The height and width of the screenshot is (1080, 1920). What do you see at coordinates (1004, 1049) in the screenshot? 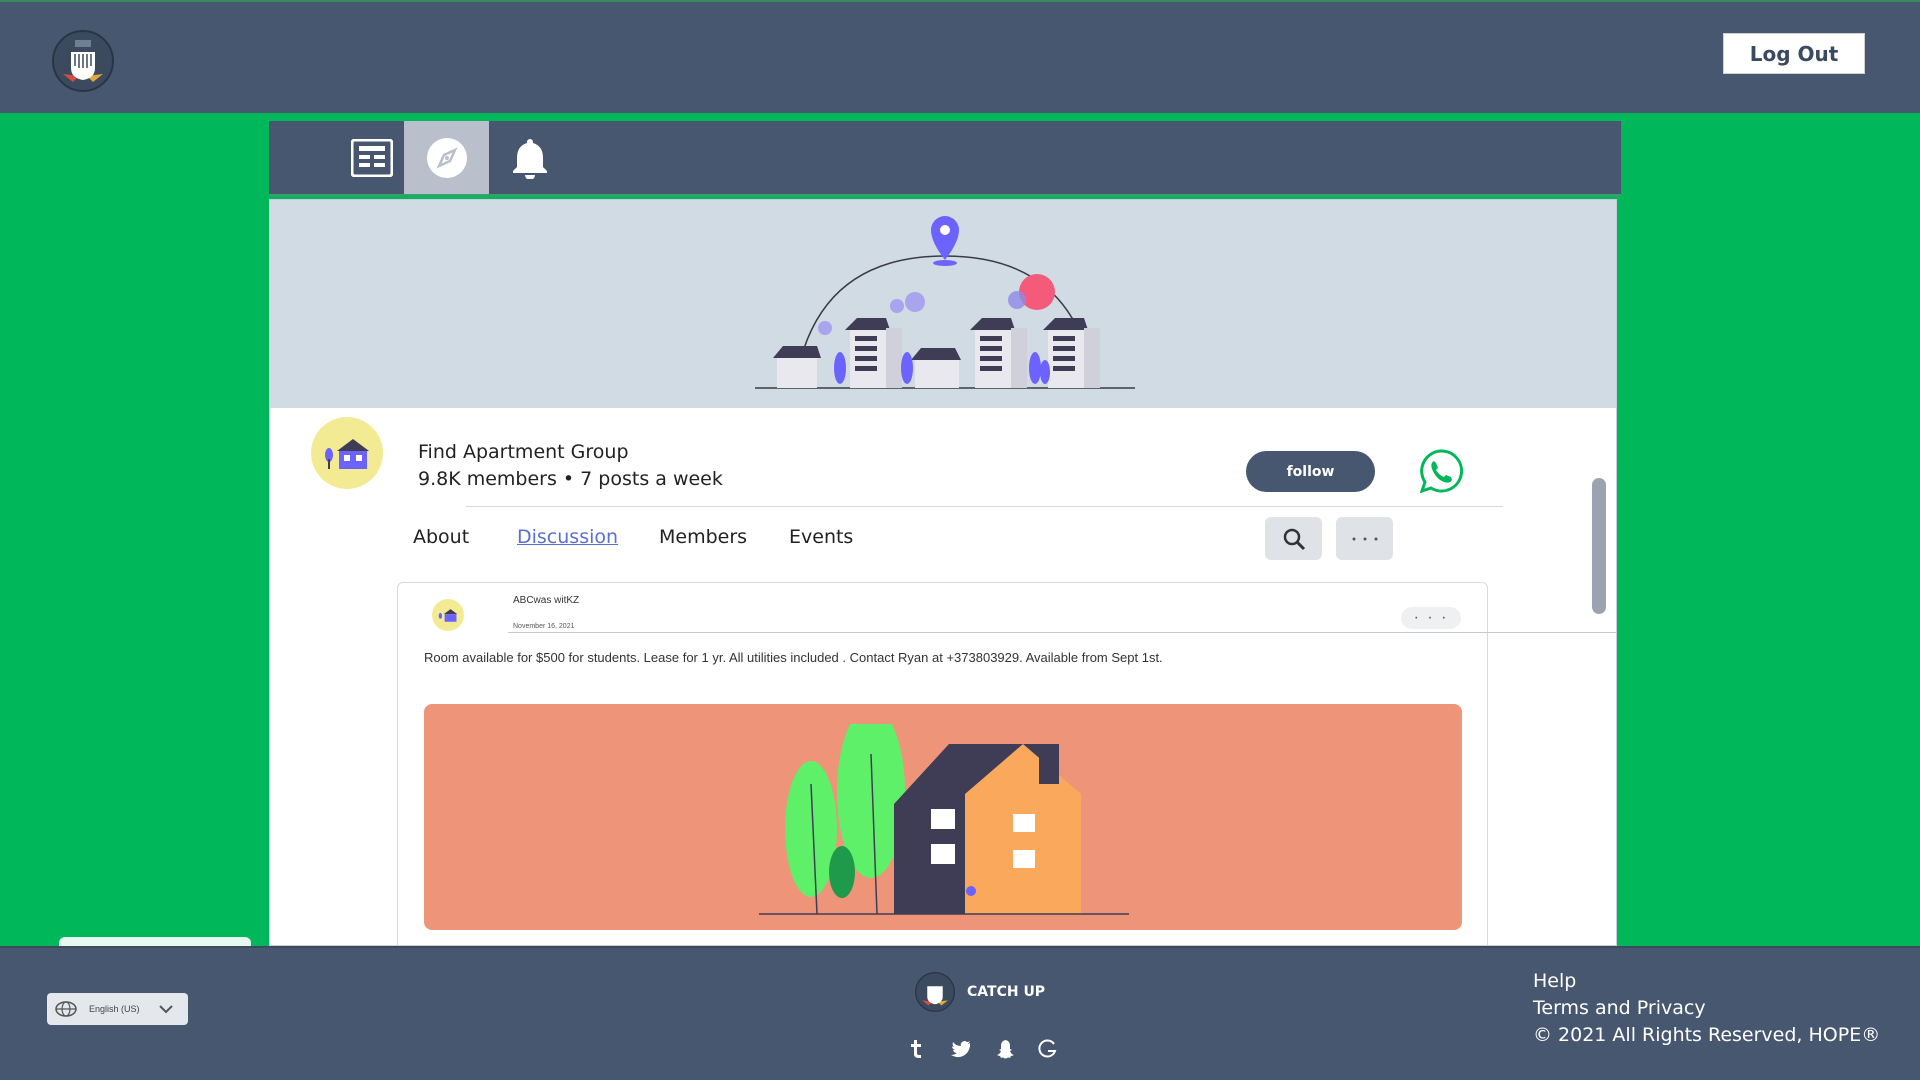
I see `snapchat-icon` at bounding box center [1004, 1049].